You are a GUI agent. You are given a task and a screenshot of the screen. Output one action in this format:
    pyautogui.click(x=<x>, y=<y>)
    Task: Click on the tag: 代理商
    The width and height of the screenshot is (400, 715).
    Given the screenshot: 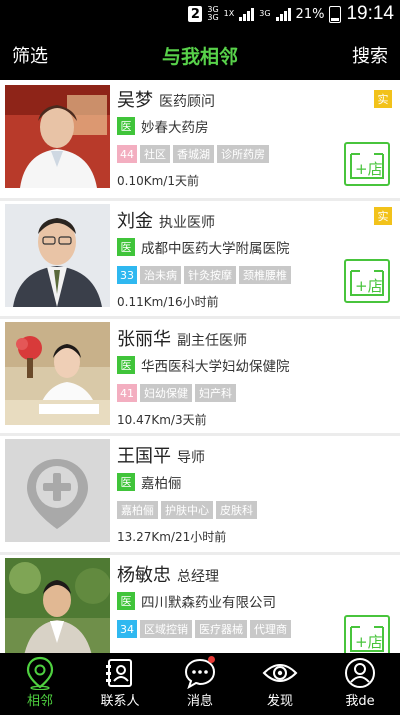 What is the action you would take?
    pyautogui.click(x=270, y=629)
    